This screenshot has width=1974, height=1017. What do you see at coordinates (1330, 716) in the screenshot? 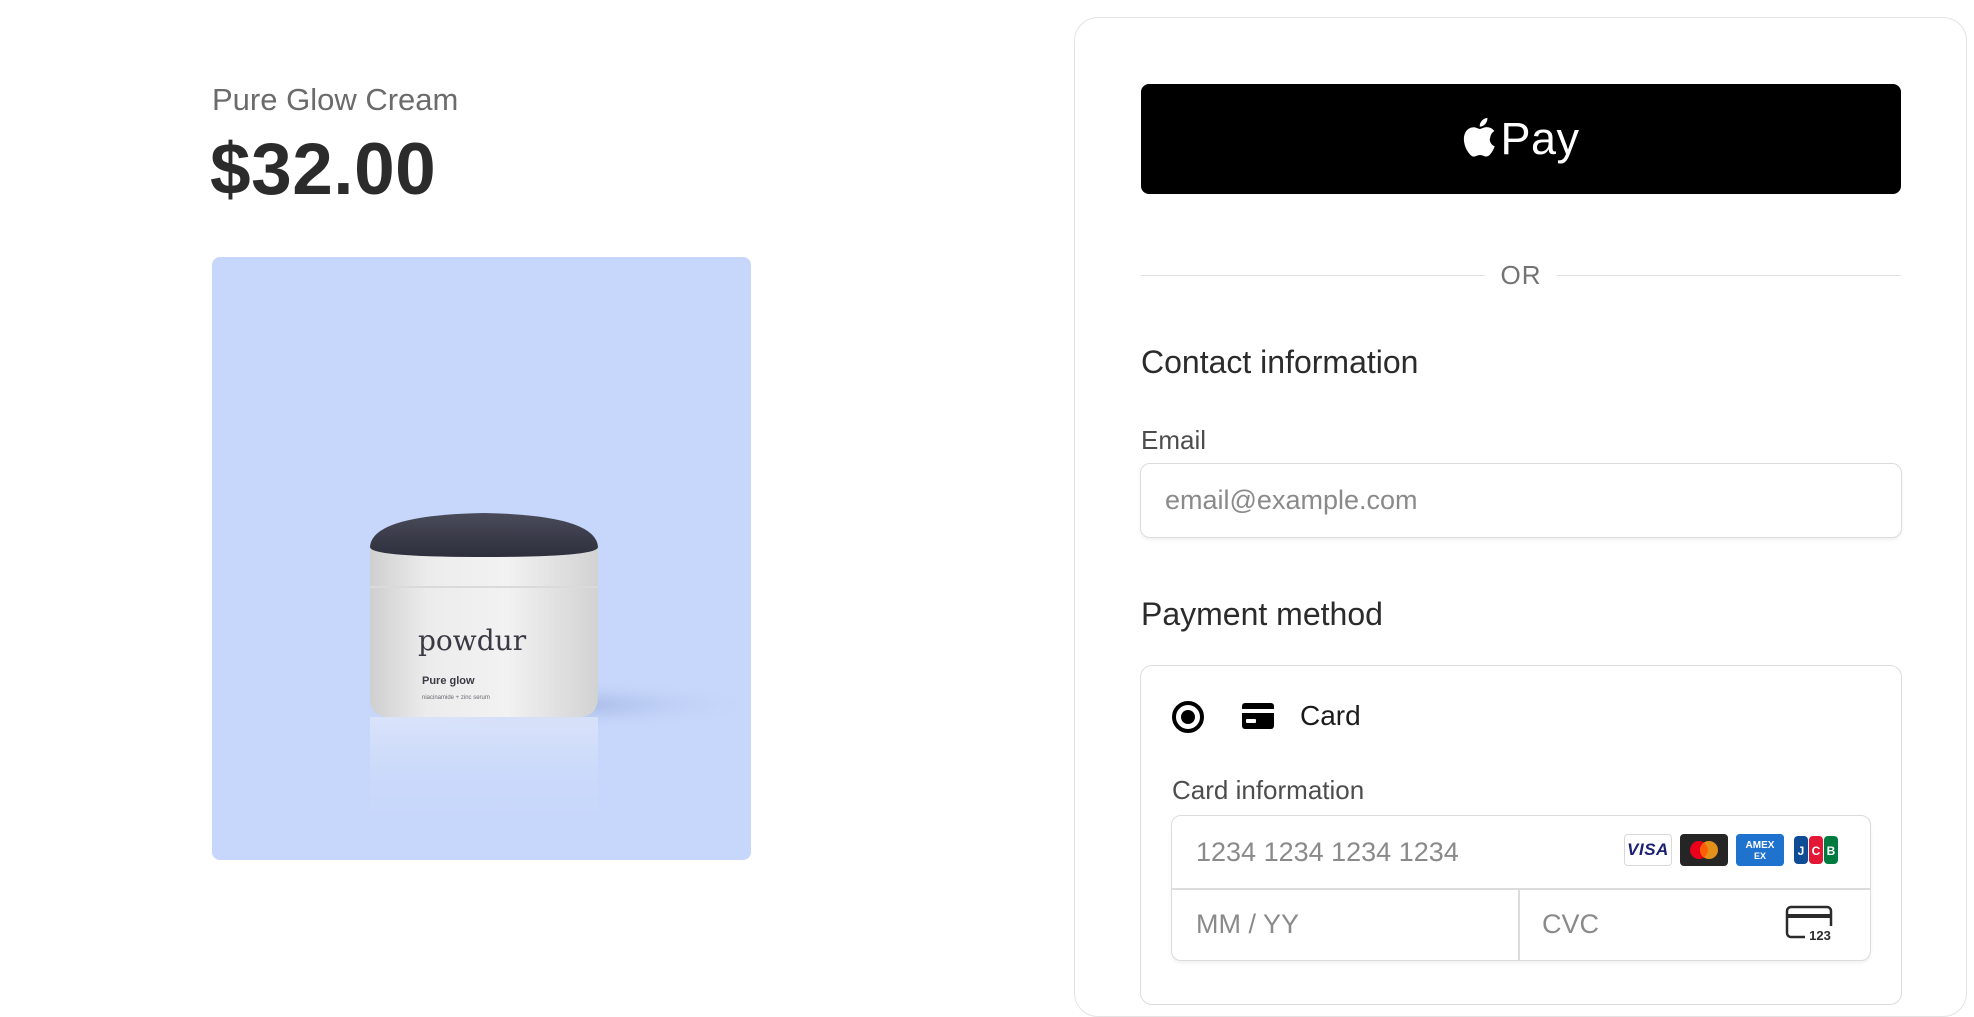
I see `card-option-label: Card` at bounding box center [1330, 716].